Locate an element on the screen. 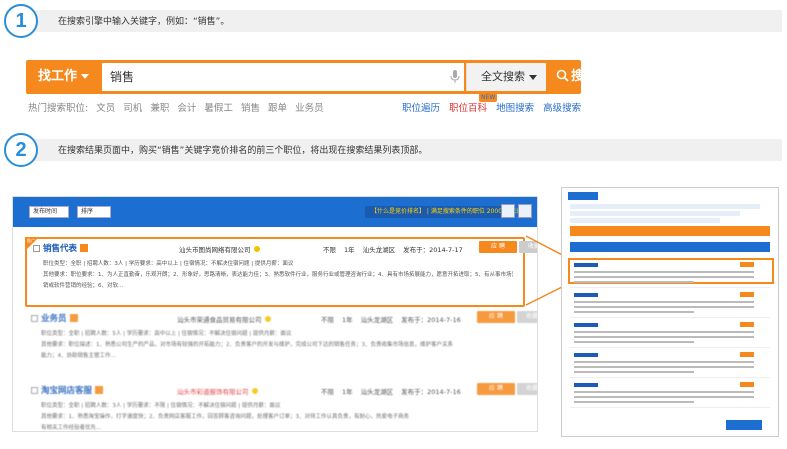 Image resolution: width=787 pixels, height=449 pixels. job-title: 淘宝网店客服 is located at coordinates (72, 390).